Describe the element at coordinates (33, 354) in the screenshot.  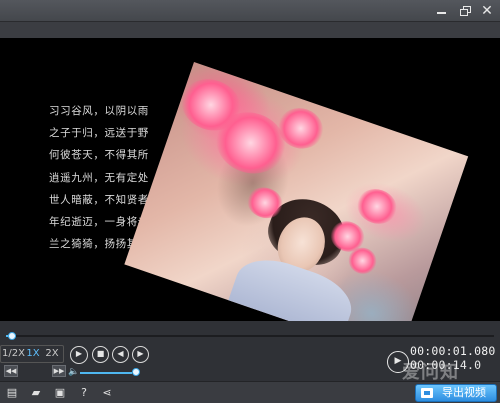
I see `speed-1x-button: 1X` at that location.